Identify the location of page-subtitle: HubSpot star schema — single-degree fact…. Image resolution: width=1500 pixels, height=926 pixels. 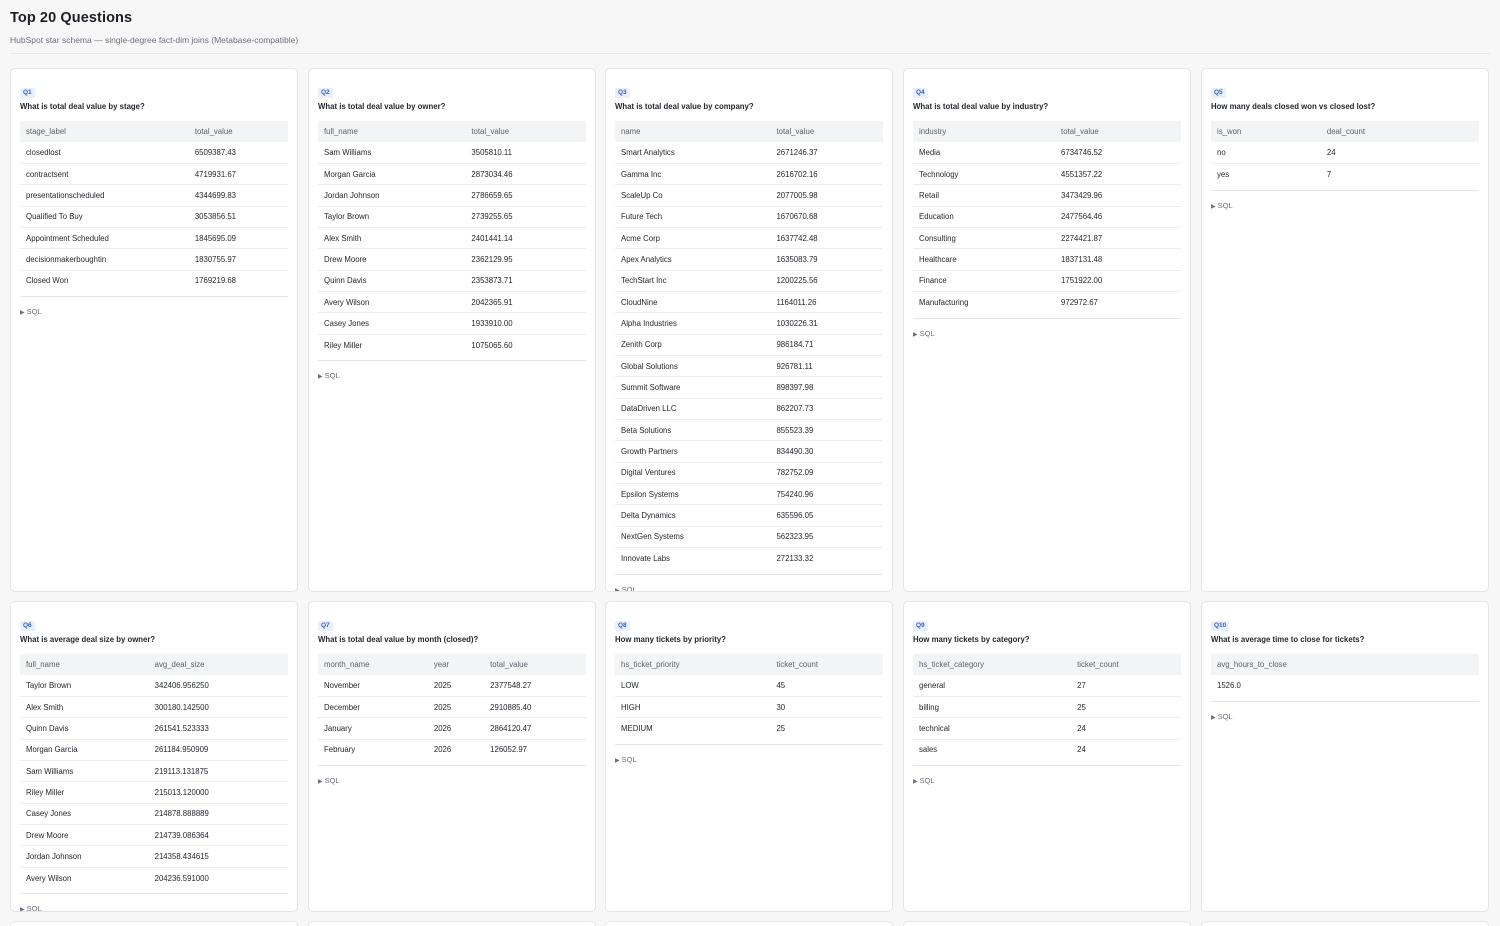
(154, 40).